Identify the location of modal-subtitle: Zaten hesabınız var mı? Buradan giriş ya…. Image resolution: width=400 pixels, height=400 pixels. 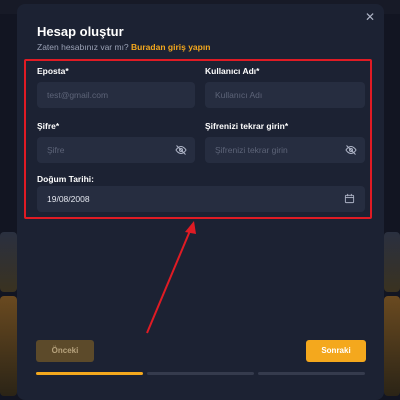
(123, 47).